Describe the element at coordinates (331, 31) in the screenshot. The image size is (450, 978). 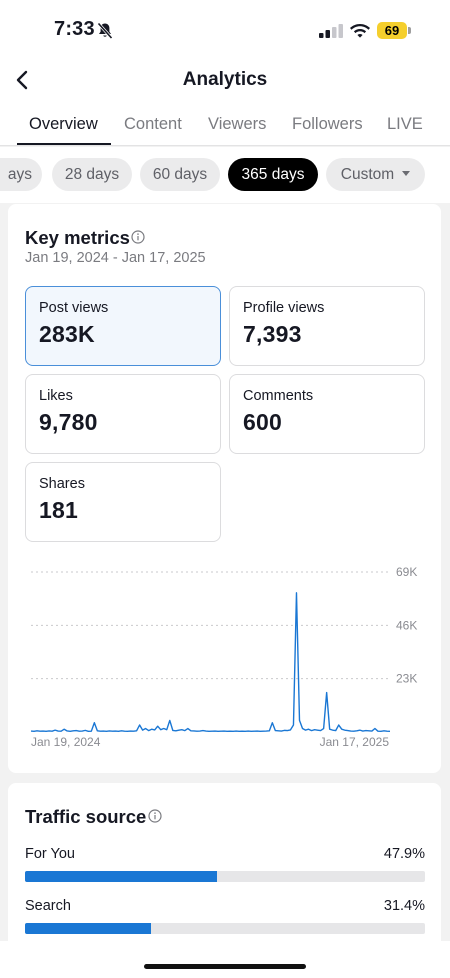
I see `signal-icon` at that location.